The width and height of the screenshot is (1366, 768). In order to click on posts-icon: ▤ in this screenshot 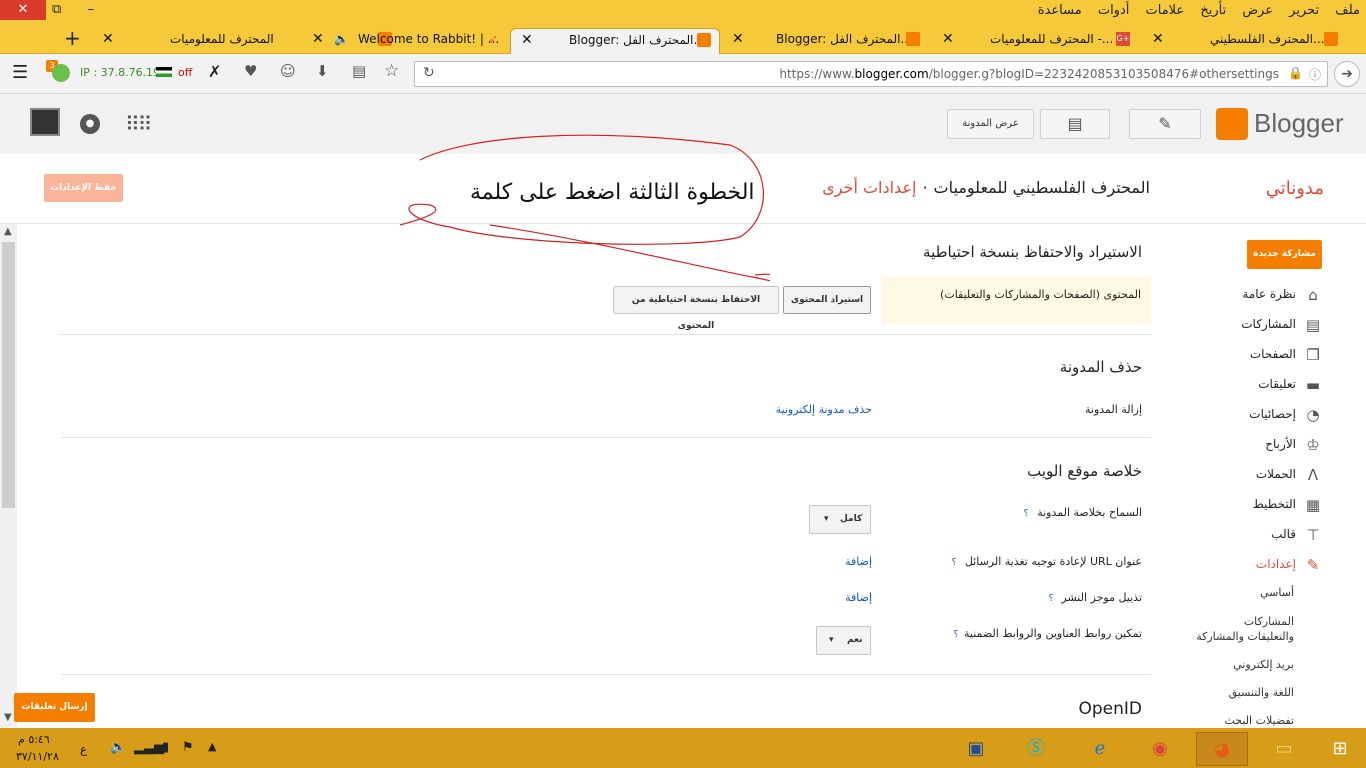, I will do `click(1313, 324)`.